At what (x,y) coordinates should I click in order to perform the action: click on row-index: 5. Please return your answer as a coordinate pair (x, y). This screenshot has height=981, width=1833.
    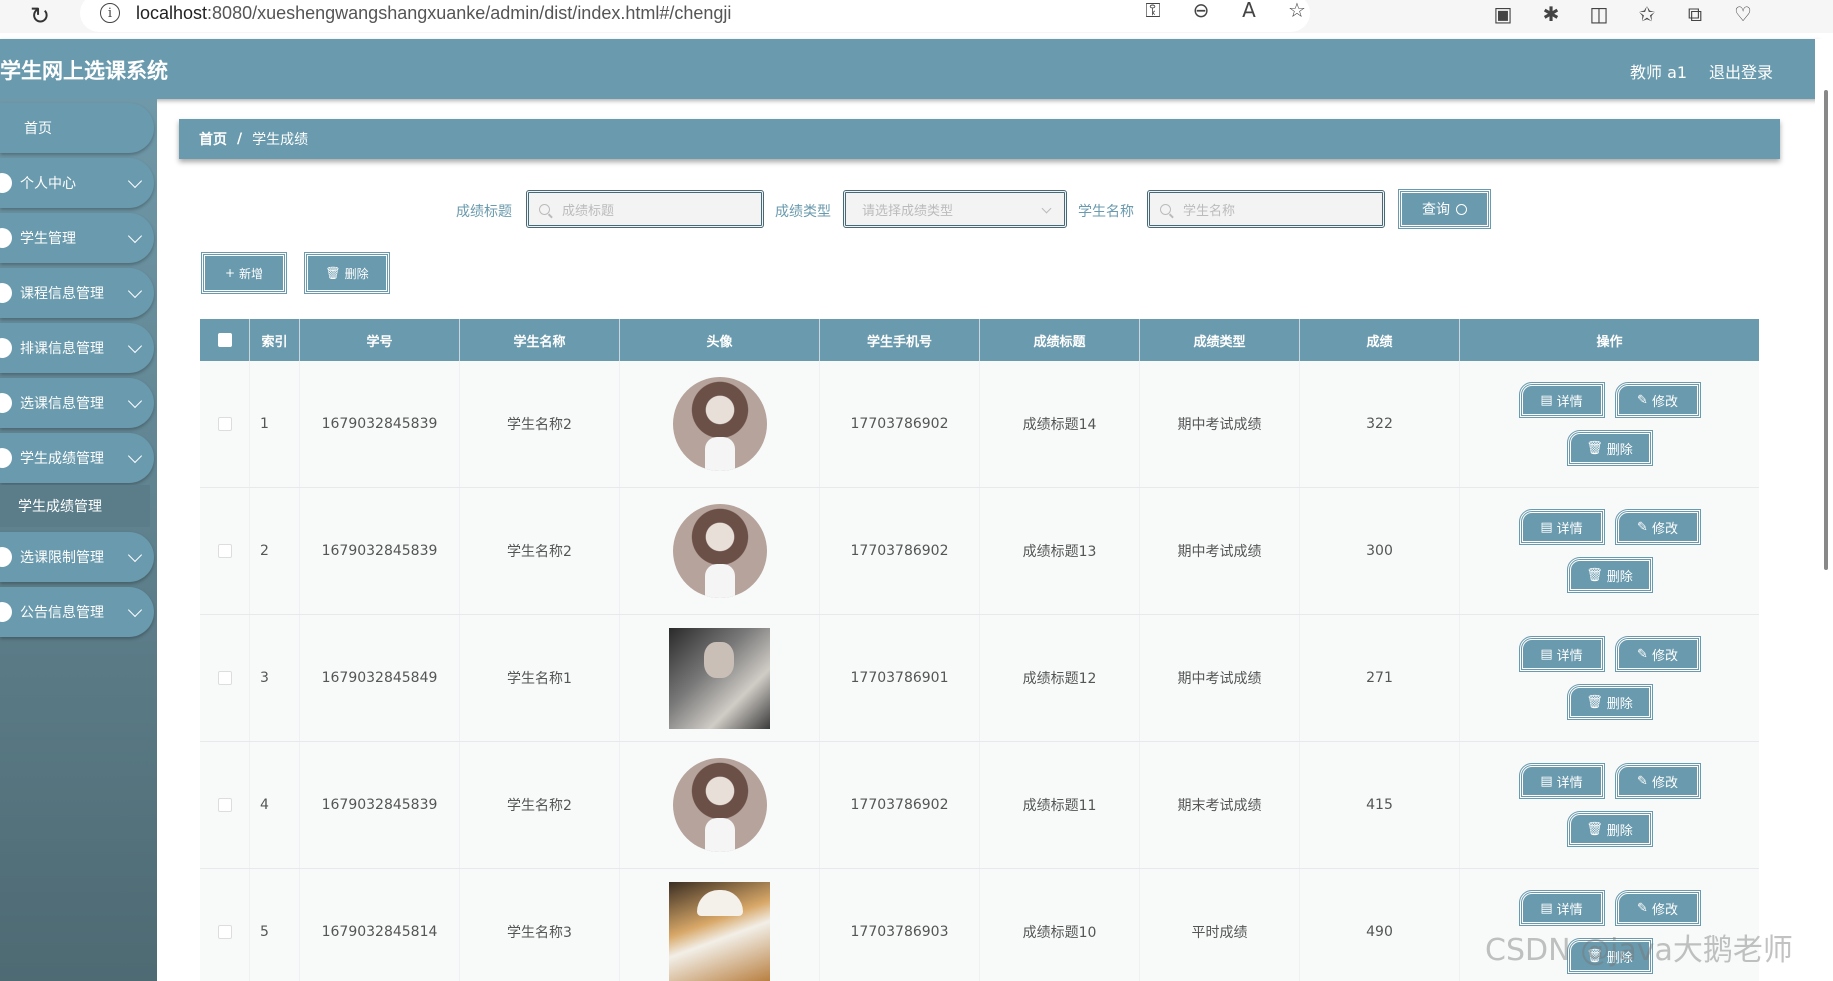
    Looking at the image, I should click on (275, 925).